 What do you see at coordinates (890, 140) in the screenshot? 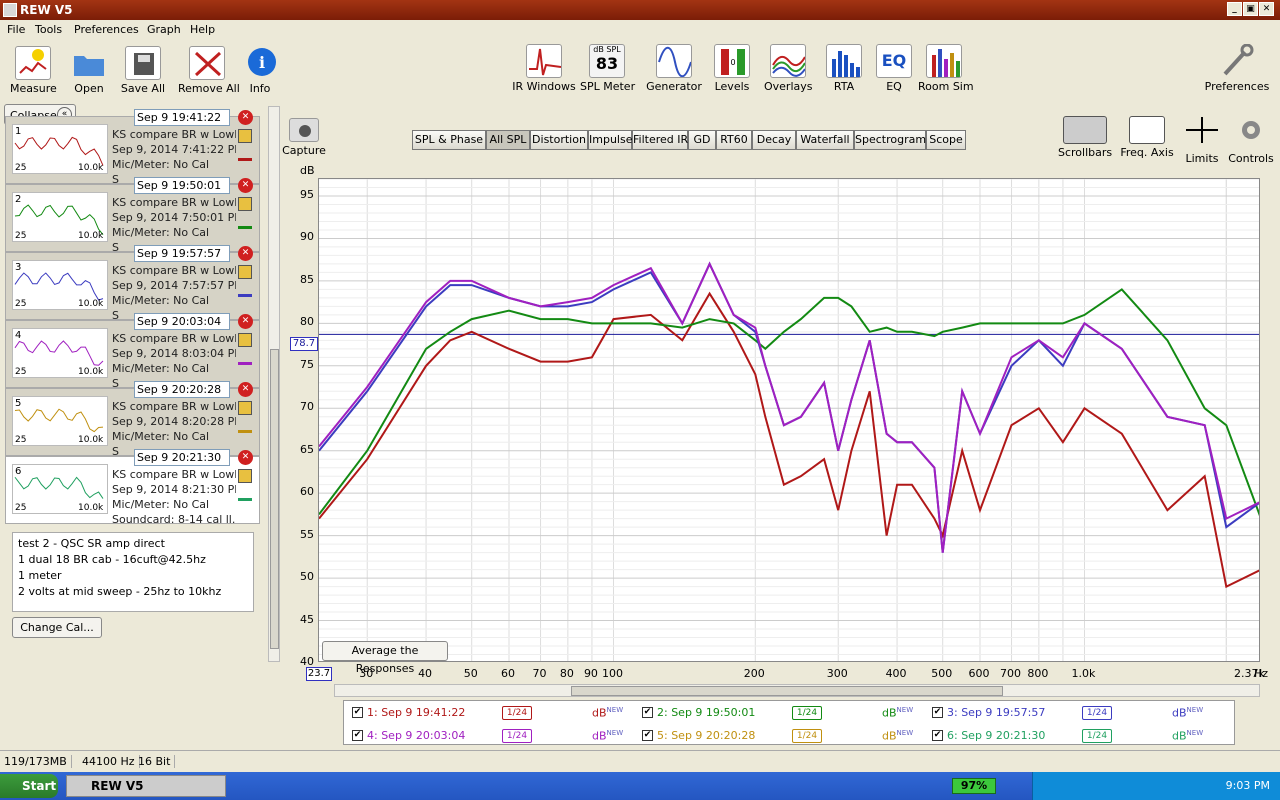
I see `tab-spectrogram: Spectrogram` at bounding box center [890, 140].